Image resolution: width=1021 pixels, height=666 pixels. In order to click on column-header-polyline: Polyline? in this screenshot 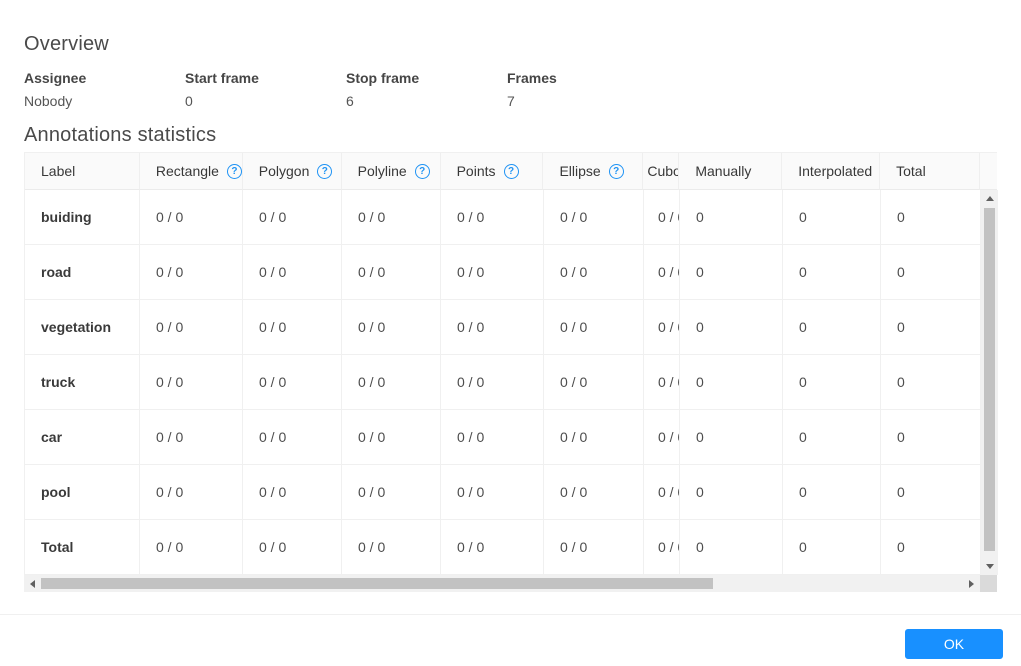, I will do `click(391, 171)`.